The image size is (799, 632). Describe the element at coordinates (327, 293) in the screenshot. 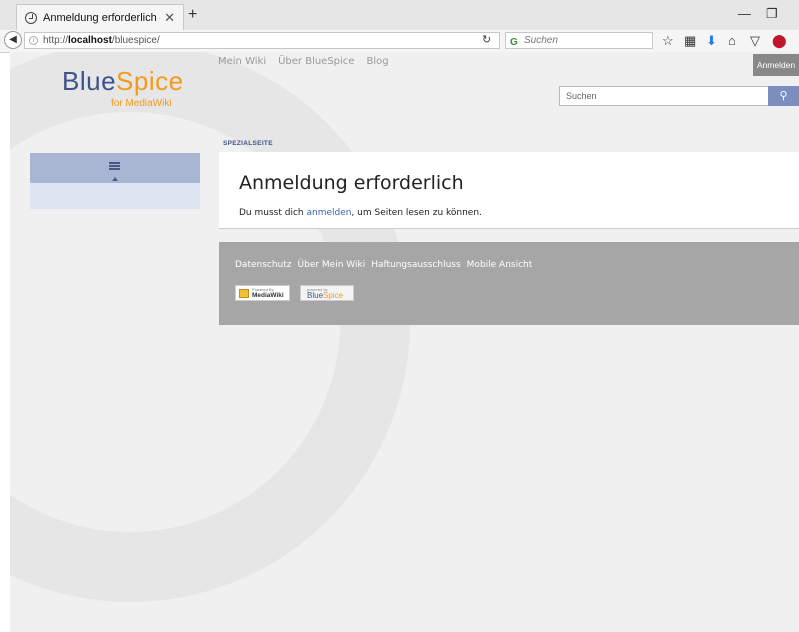

I see `powered-by-bluespice-badge: powered by BlueSpice` at that location.